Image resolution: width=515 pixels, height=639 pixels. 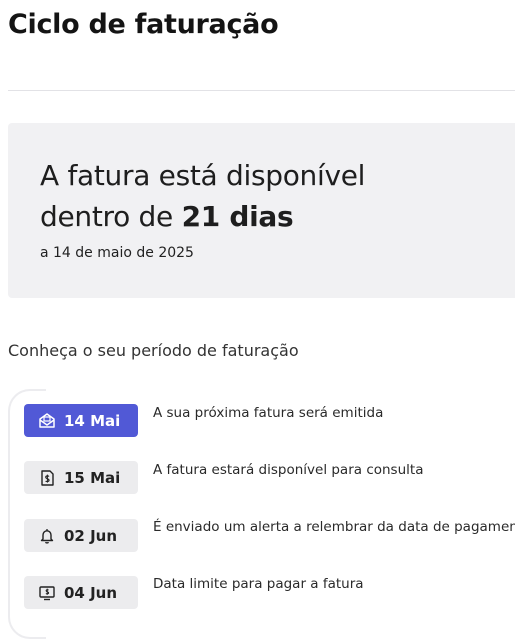 I want to click on billing-period-title: Conheça o seu período de faturação, so click(x=153, y=350).